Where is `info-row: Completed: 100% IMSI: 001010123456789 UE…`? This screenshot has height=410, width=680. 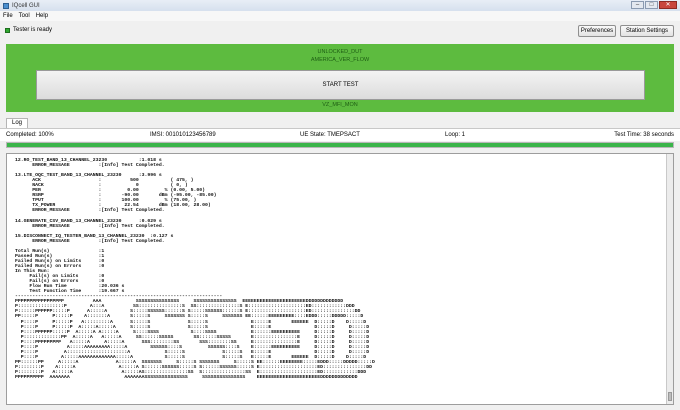
info-row: Completed: 100% IMSI: 001010123456789 UE… is located at coordinates (340, 134).